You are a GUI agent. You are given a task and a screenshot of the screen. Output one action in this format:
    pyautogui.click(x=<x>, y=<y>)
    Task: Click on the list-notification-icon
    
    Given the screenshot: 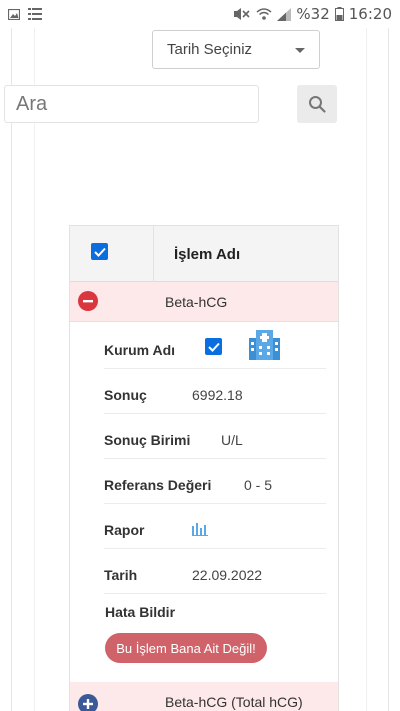 What is the action you would take?
    pyautogui.click(x=35, y=14)
    